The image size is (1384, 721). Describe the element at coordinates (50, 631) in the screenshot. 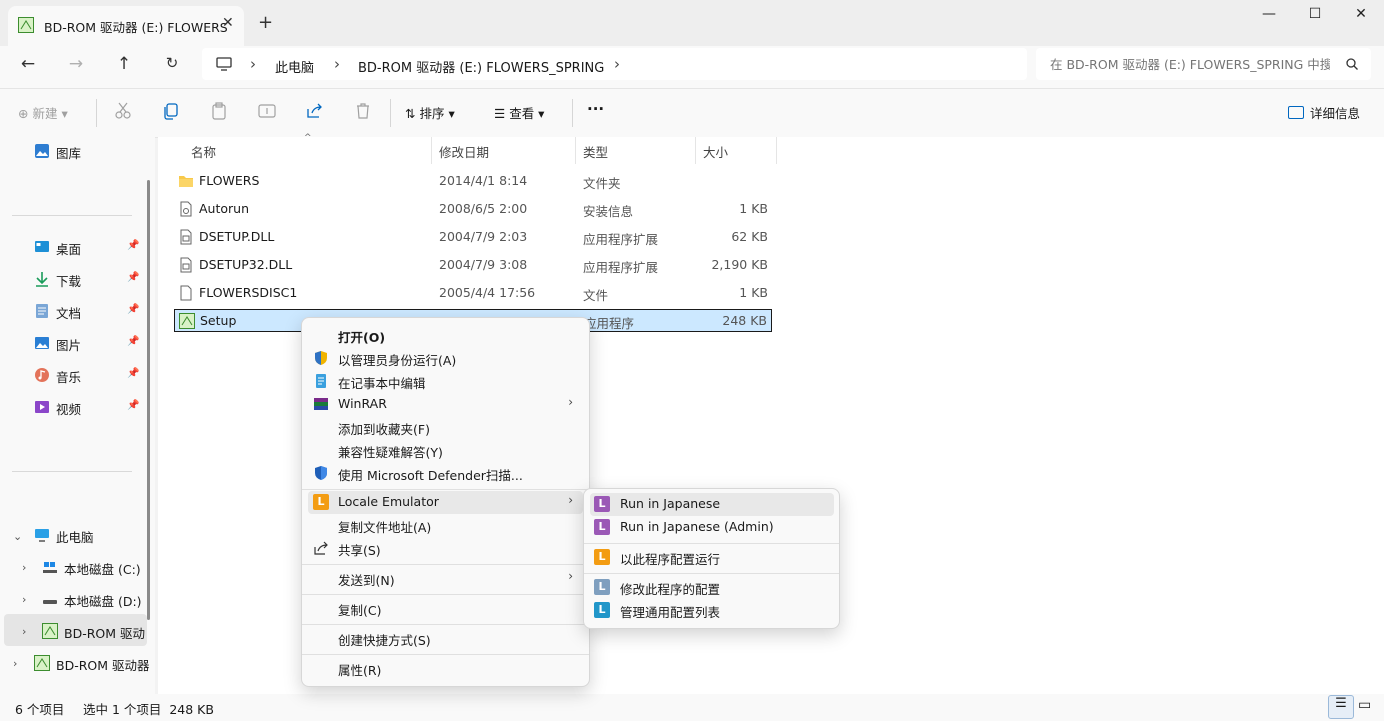

I see `bd-rom-drive-icon` at that location.